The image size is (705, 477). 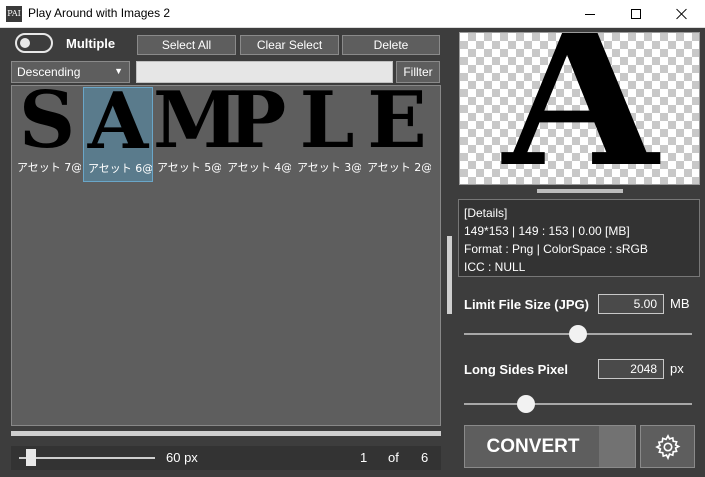 I want to click on preview-image: A, so click(x=580, y=108).